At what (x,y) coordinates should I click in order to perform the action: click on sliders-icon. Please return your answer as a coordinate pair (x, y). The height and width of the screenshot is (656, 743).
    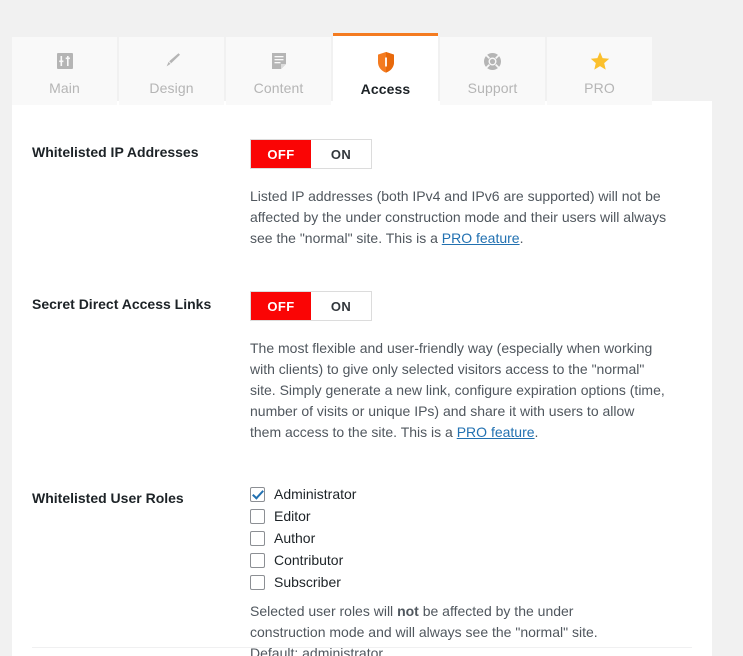
    Looking at the image, I should click on (65, 61).